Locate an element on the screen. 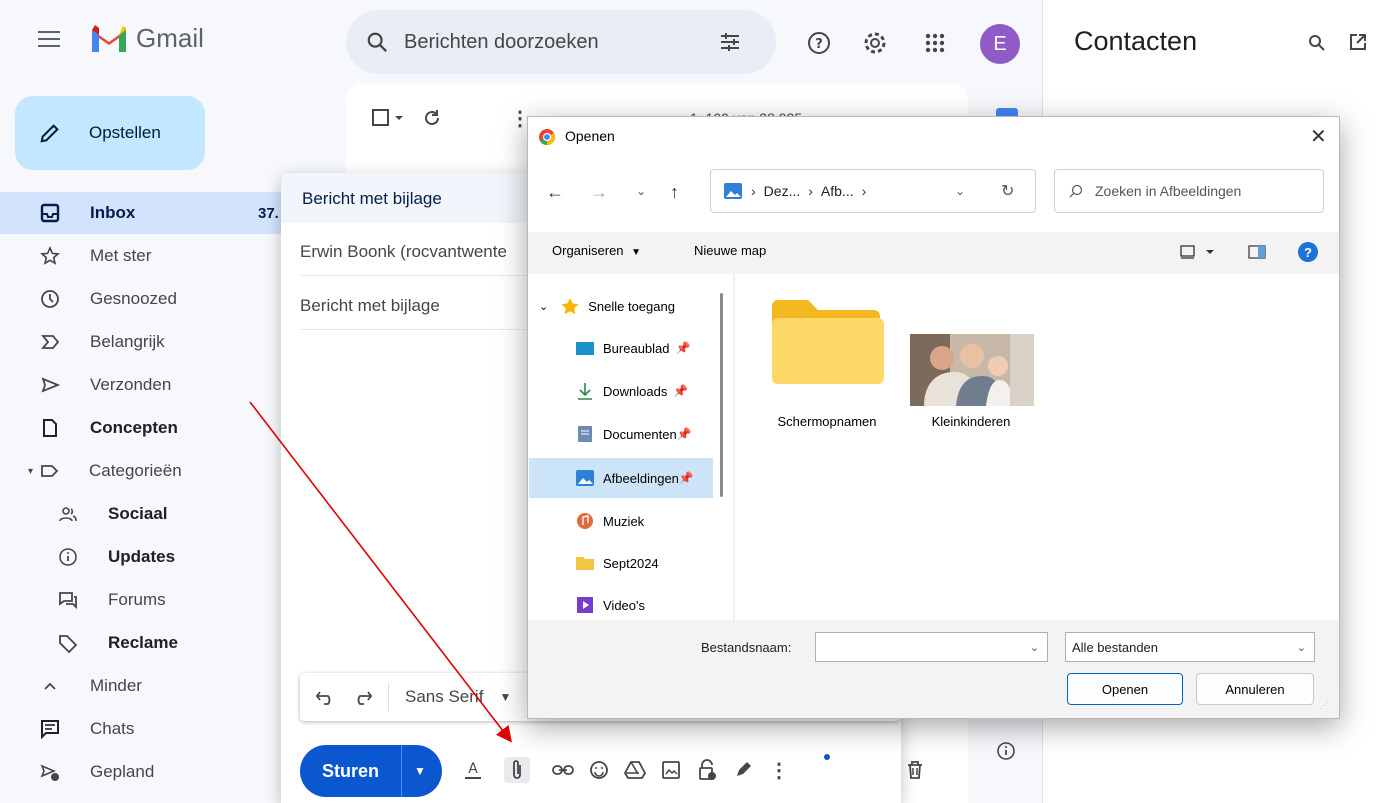 This screenshot has height=803, width=1381. dialog-search-placeholder: Zoeken in Afbeeldingen is located at coordinates (1168, 191).